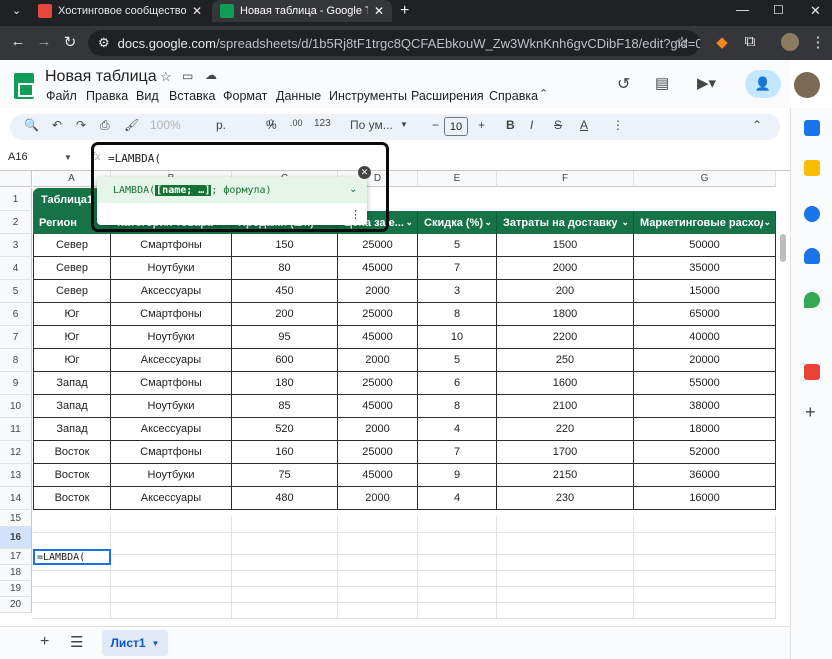  Describe the element at coordinates (18, 41) in the screenshot. I see `back-icon: ←` at that location.